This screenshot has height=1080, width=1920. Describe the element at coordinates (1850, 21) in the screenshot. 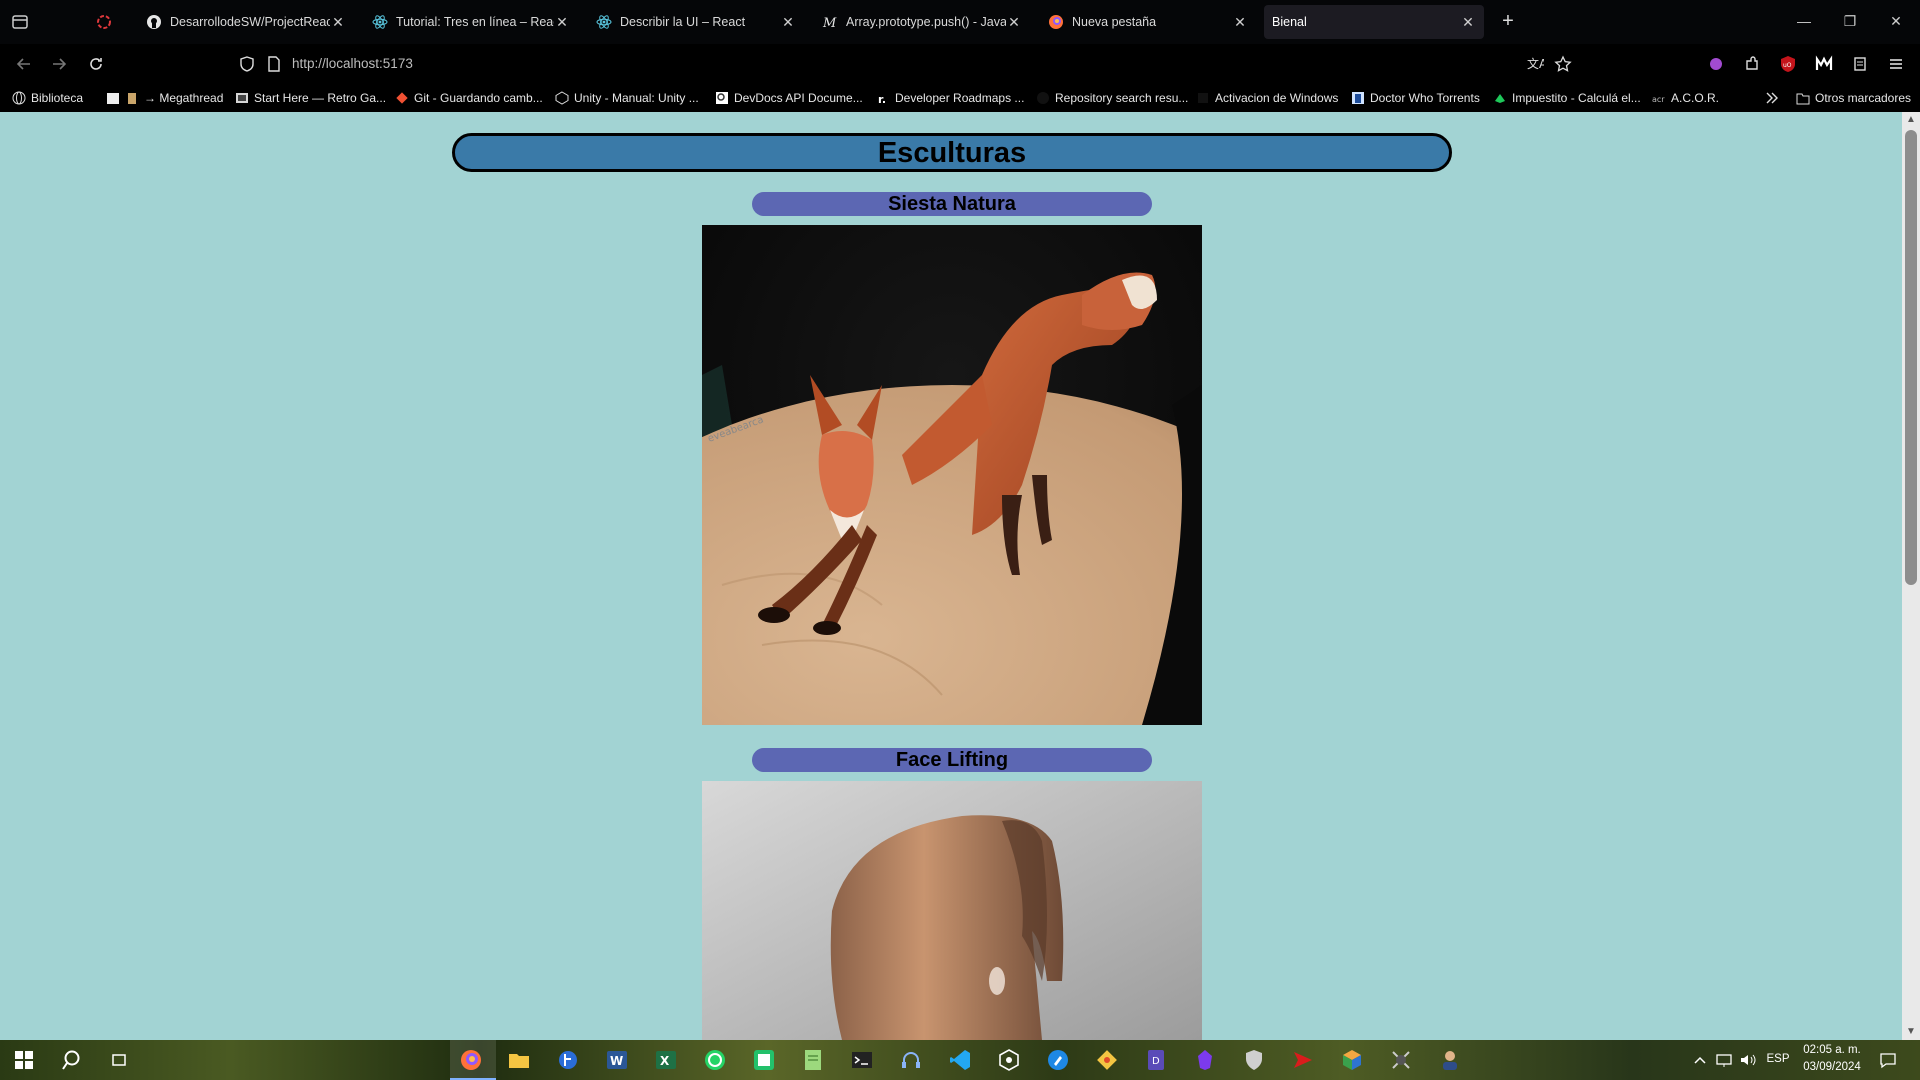

I see `restore-icon: ❐` at that location.